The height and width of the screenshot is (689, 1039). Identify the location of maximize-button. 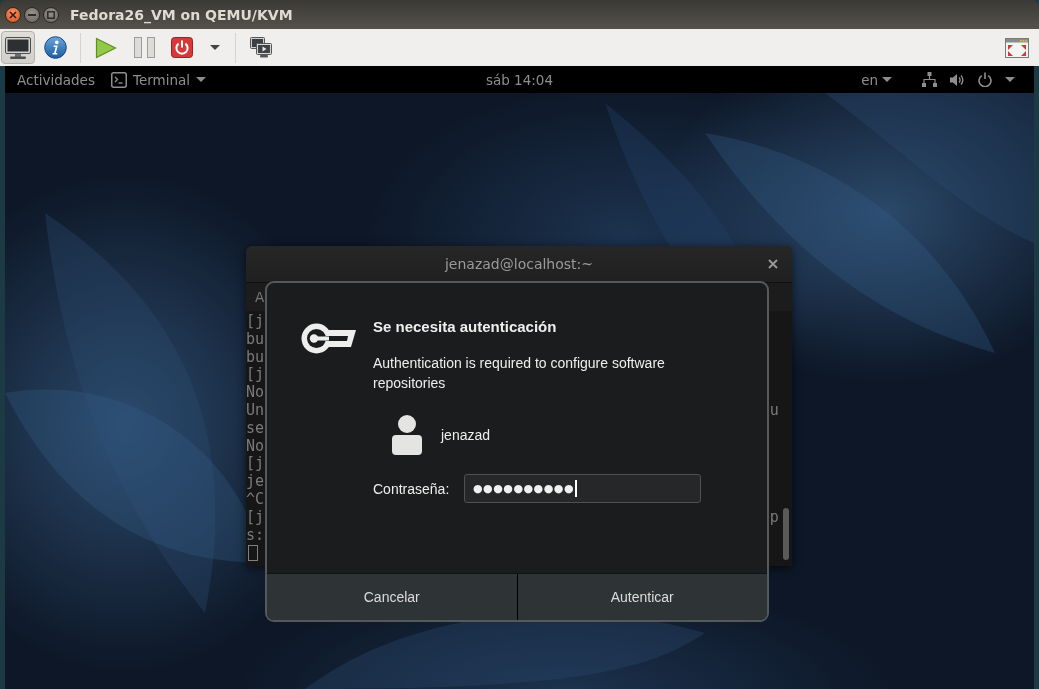
(51, 14).